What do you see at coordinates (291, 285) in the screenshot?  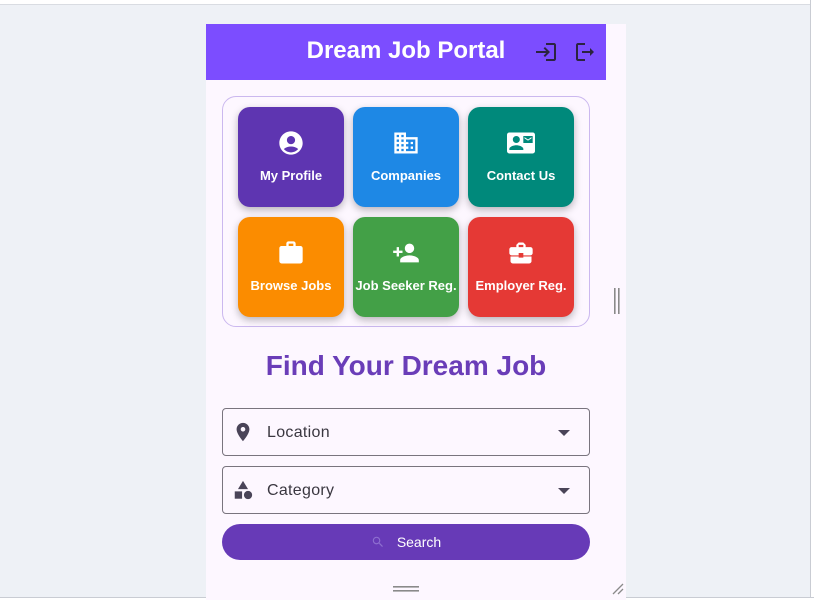 I see `tile-label: Browse Jobs` at bounding box center [291, 285].